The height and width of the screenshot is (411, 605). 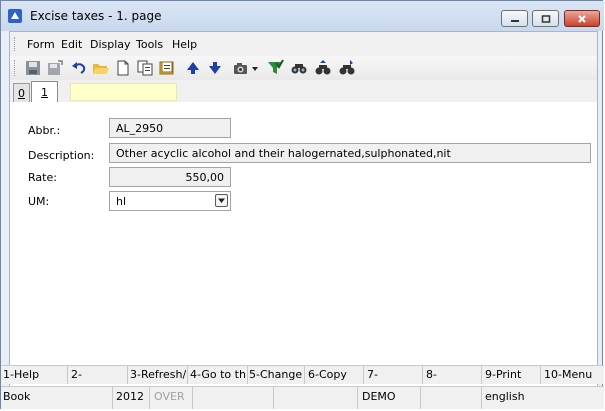 I want to click on tab-label: 0, so click(x=21, y=93).